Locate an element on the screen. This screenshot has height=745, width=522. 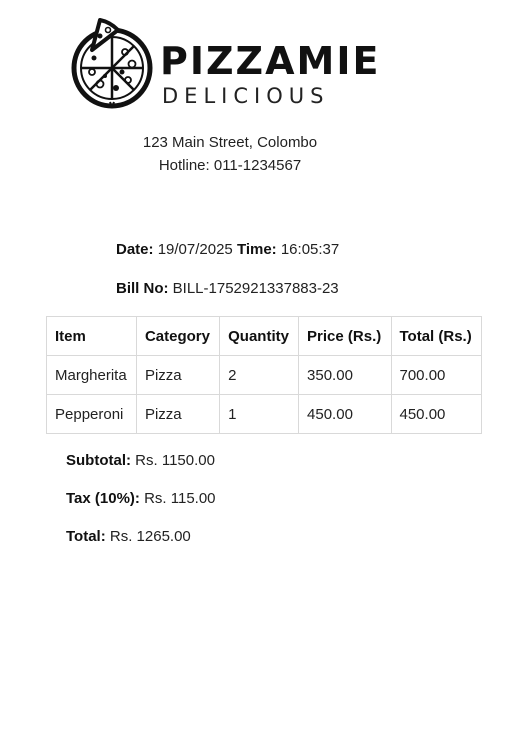
date-value: 19/07/2025 is located at coordinates (195, 249).